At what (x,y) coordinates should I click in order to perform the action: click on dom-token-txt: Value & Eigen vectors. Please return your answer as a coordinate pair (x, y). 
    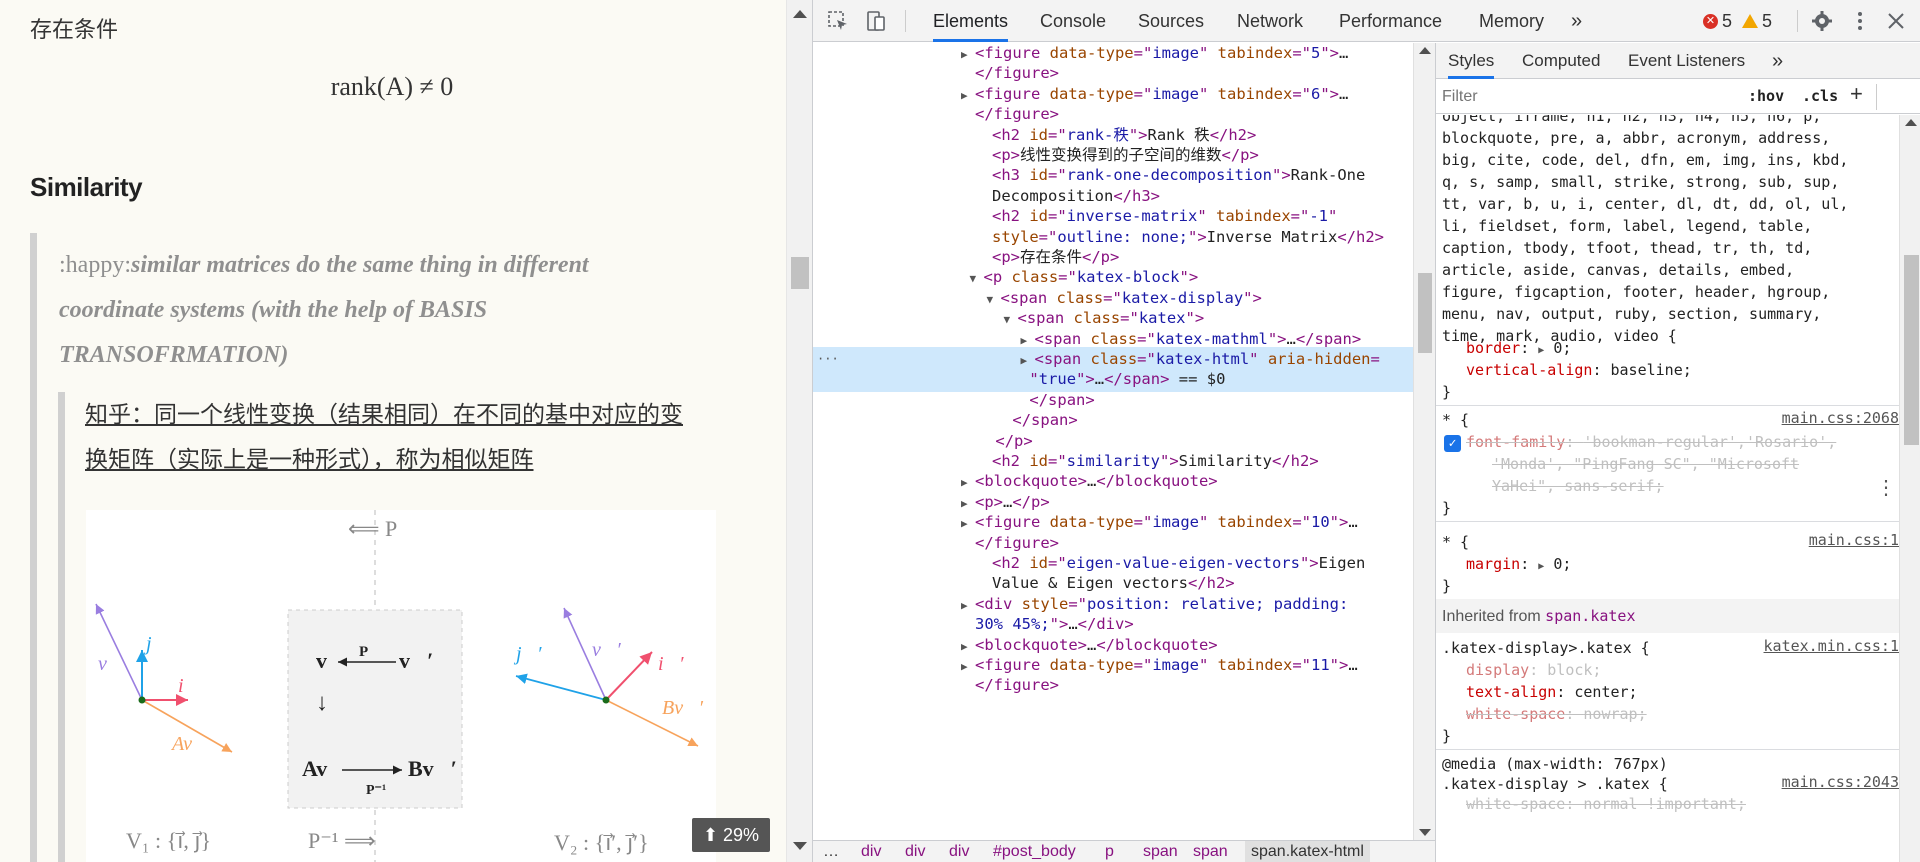
    Looking at the image, I should click on (1090, 583).